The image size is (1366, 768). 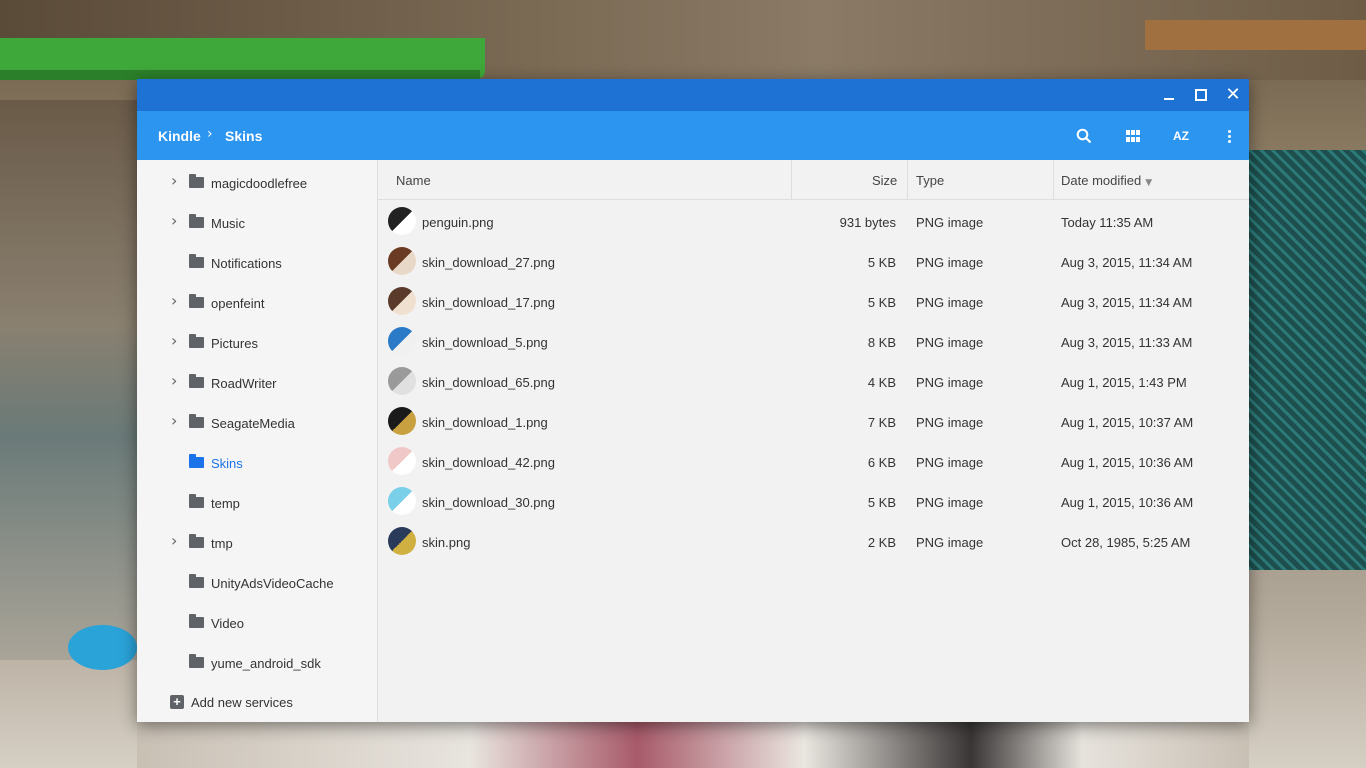 I want to click on sidebar-item-tmp: › tmp, so click(x=257, y=542).